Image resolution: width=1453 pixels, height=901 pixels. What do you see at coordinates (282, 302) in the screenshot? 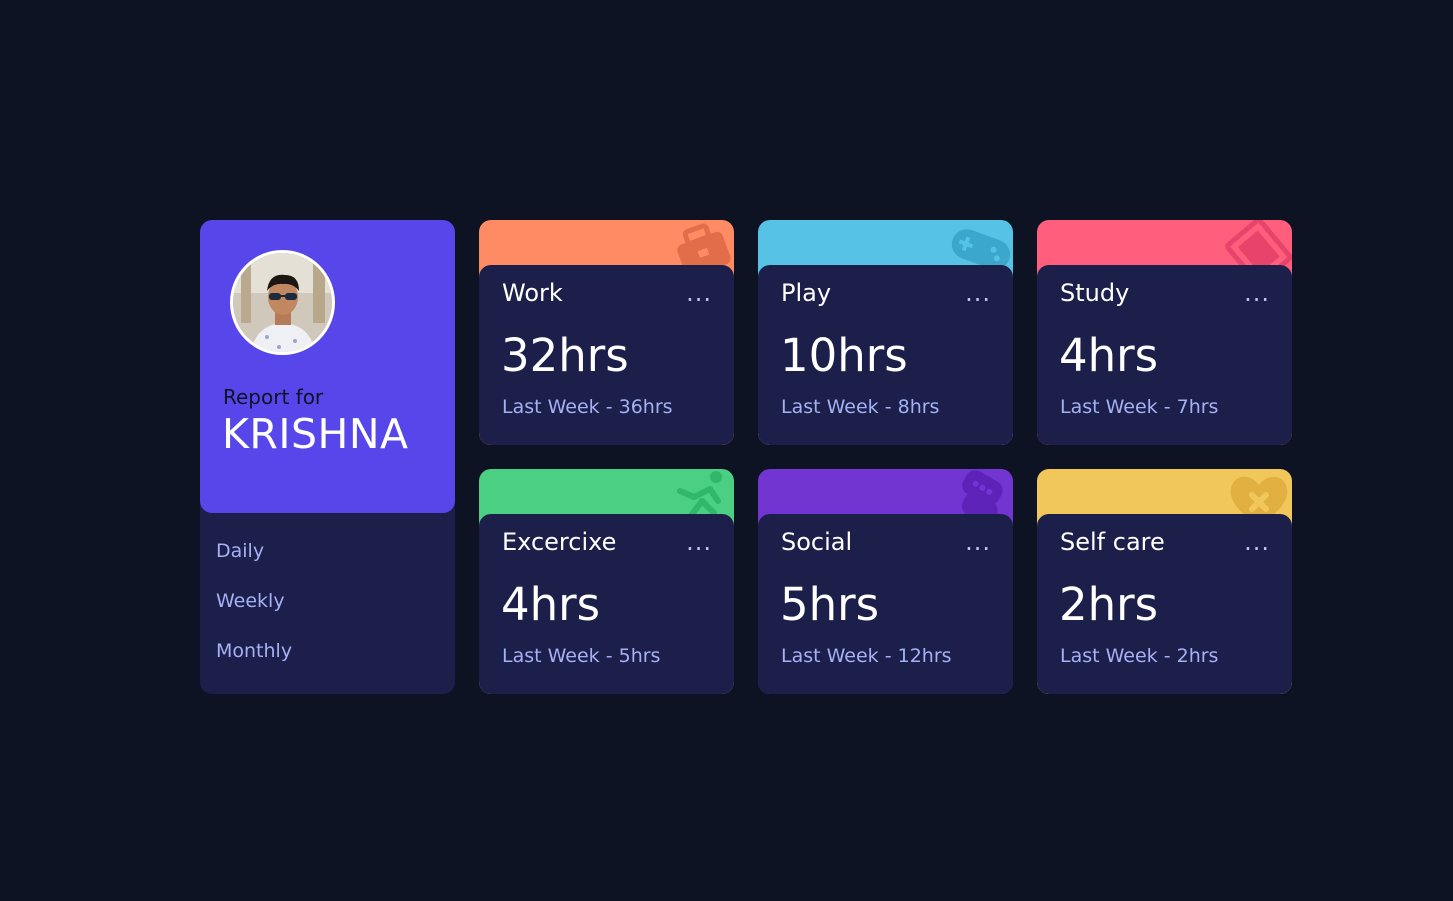
I see `avatar` at bounding box center [282, 302].